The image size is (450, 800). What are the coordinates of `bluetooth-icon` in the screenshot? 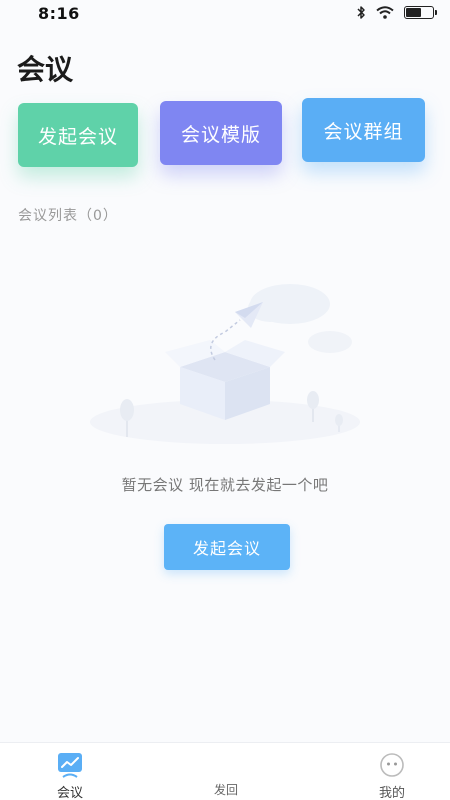 It's located at (361, 12).